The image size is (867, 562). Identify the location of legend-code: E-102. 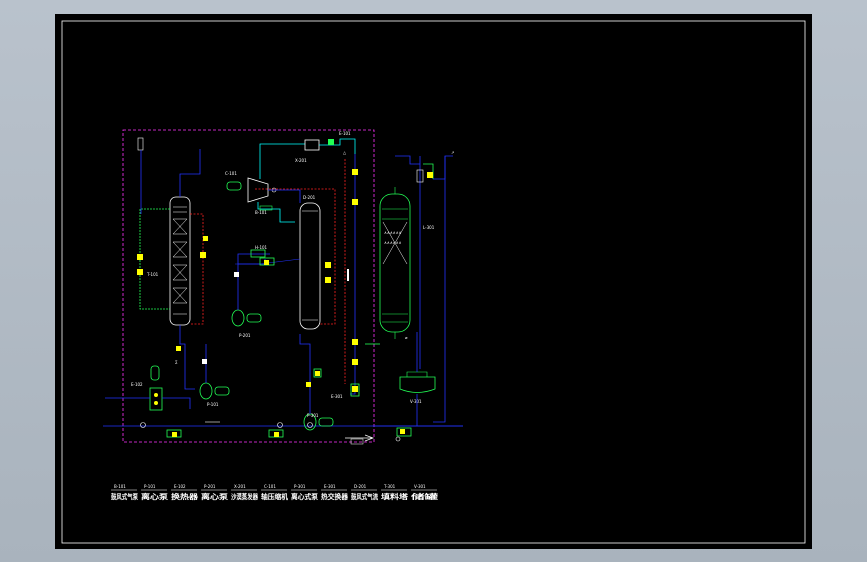
(180, 486).